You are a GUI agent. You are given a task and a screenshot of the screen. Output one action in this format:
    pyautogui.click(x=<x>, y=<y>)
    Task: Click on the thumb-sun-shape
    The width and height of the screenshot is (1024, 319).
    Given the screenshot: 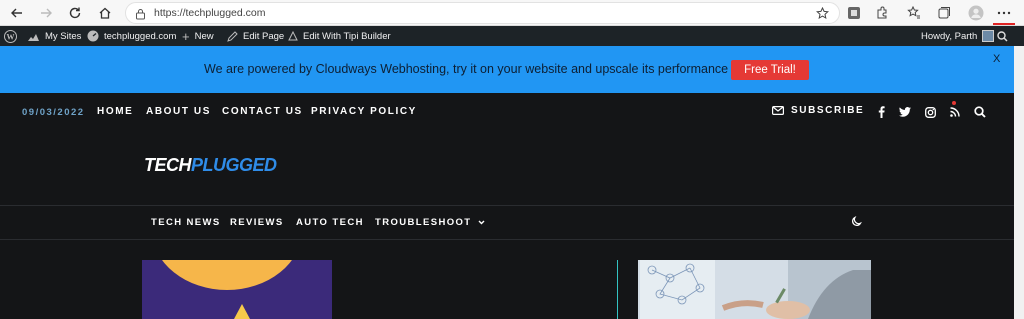 What is the action you would take?
    pyautogui.click(x=227, y=275)
    